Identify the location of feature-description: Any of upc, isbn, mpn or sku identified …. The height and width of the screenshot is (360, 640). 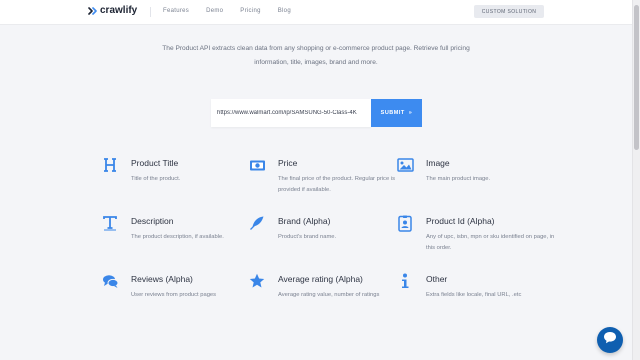
(490, 242).